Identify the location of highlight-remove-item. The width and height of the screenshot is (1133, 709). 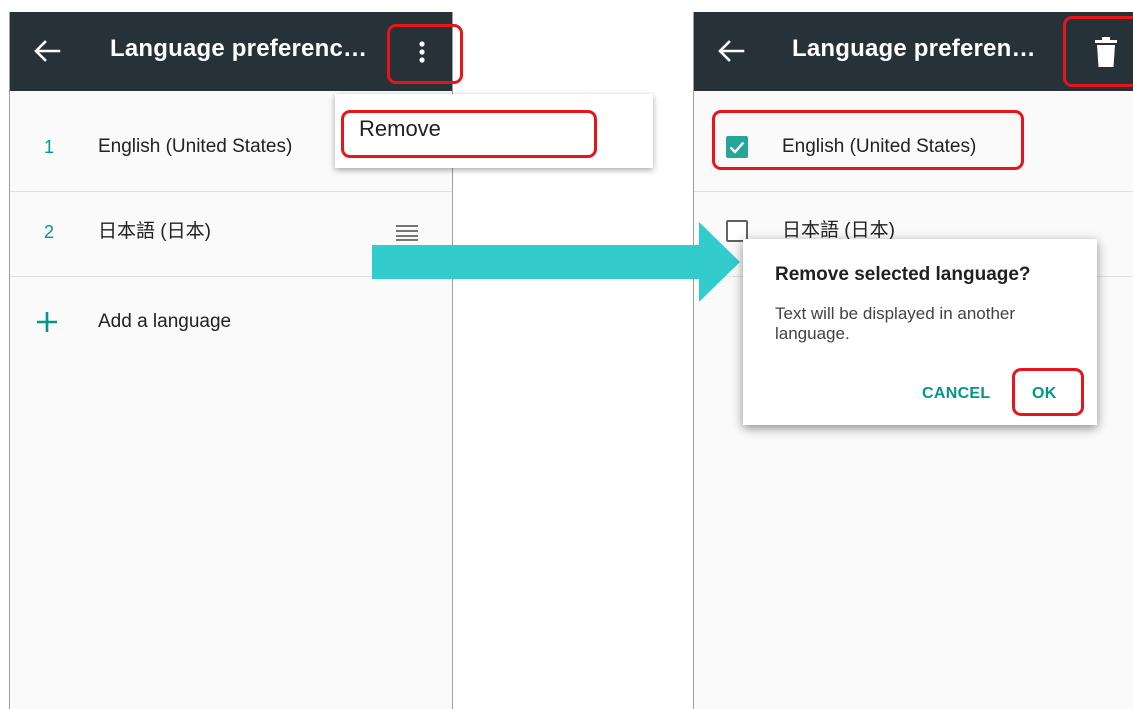
(469, 134).